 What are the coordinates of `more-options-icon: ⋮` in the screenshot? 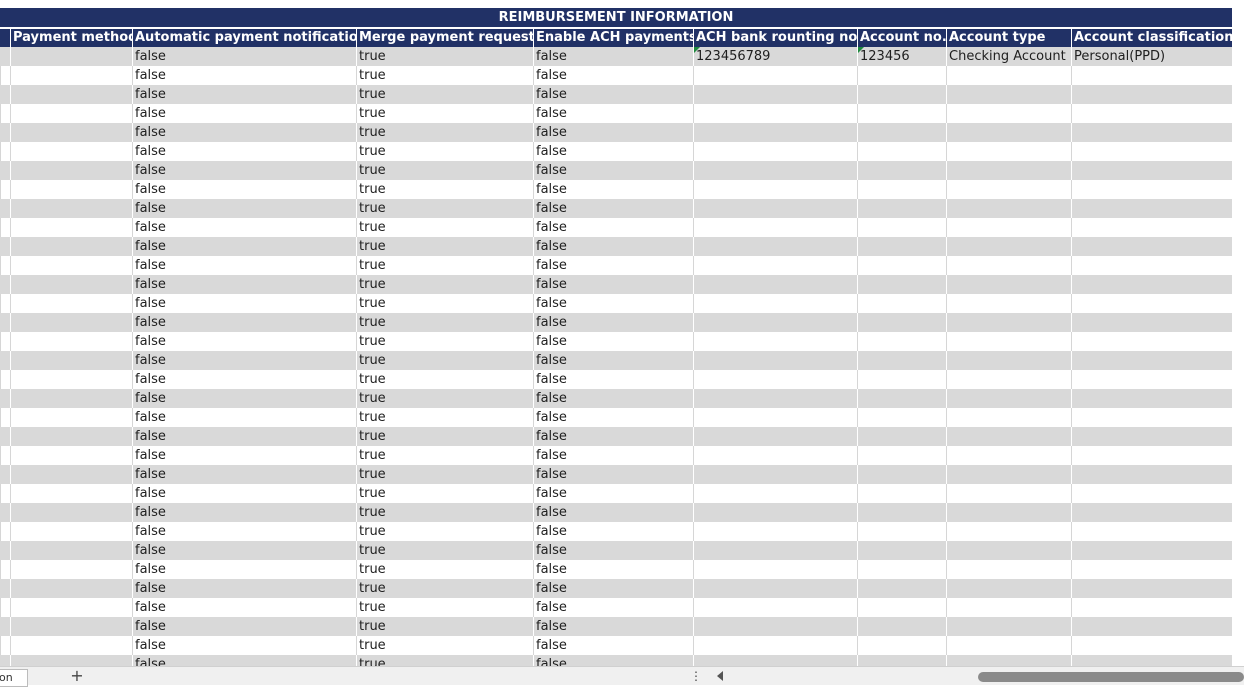 It's located at (696, 676).